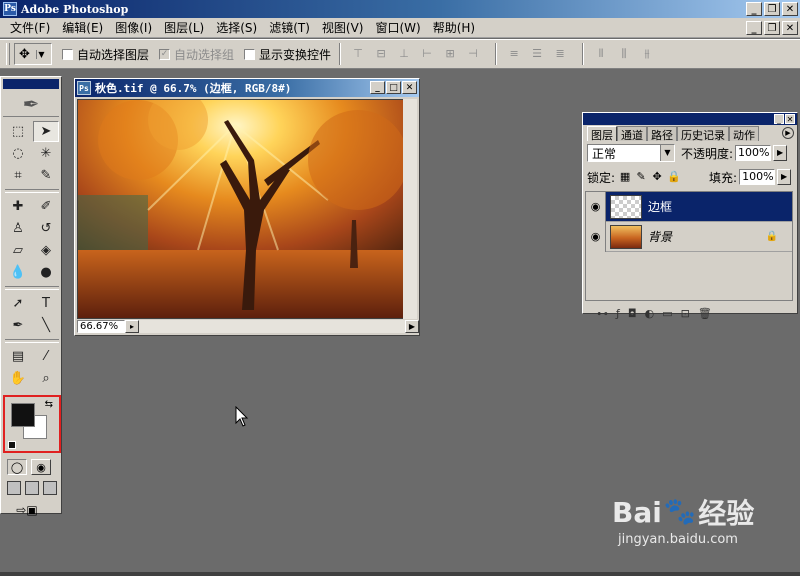 The height and width of the screenshot is (576, 800). What do you see at coordinates (514, 53) in the screenshot?
I see `distribute-top-icon: ≡` at bounding box center [514, 53].